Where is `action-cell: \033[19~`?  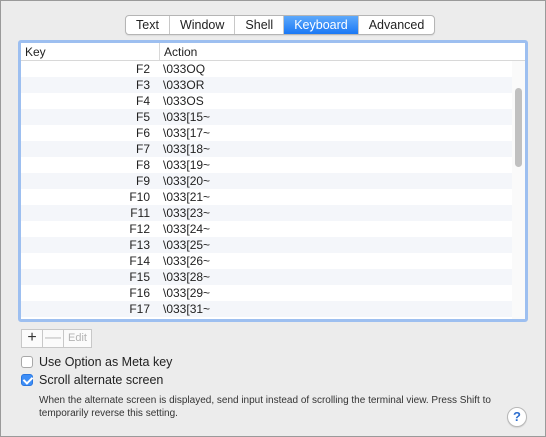
action-cell: \033[19~ is located at coordinates (187, 165).